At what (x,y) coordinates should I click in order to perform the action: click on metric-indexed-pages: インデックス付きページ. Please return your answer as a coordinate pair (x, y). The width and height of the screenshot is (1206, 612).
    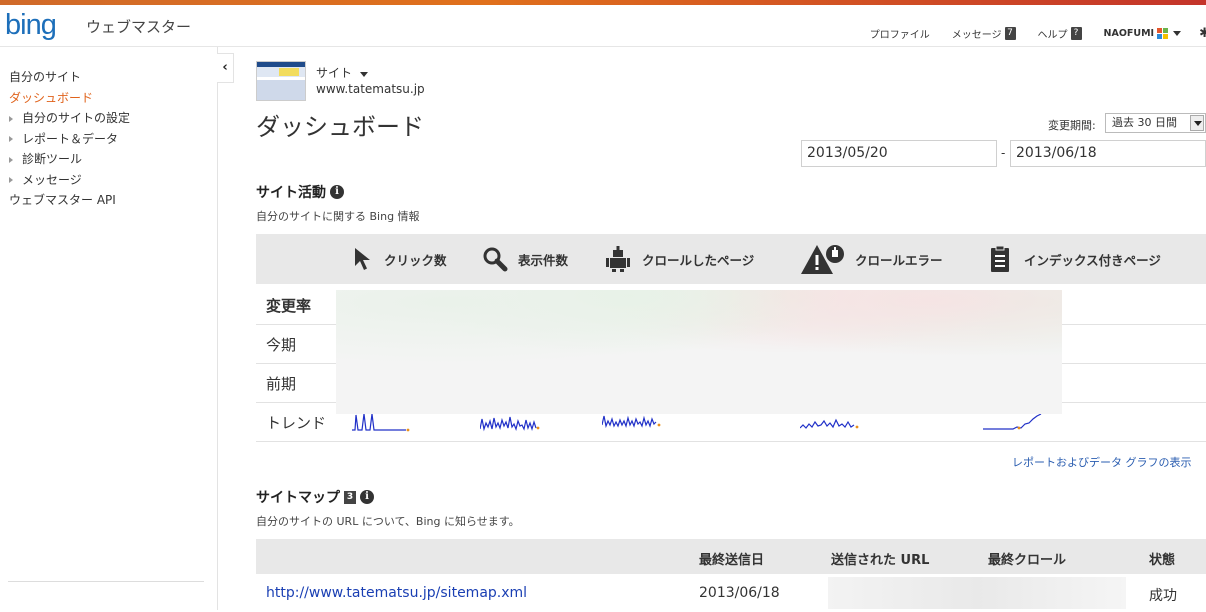
    Looking at the image, I should click on (1074, 259).